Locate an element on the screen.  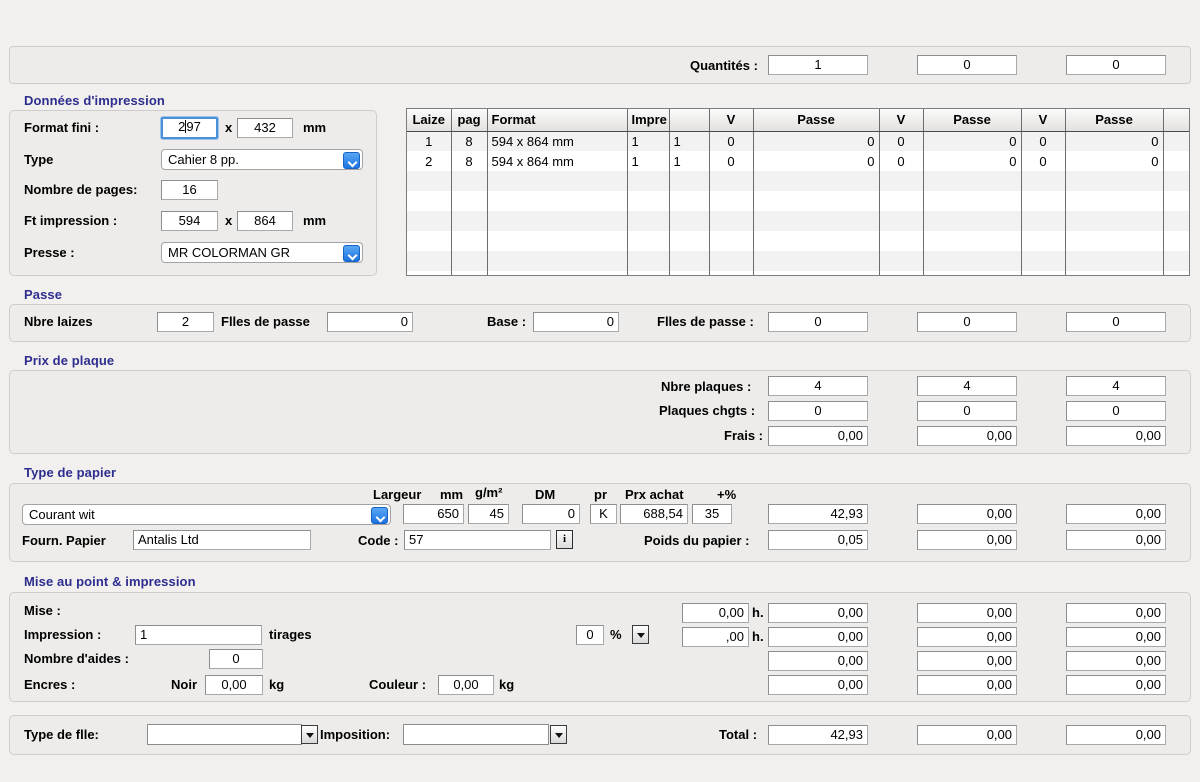
mise-amount-field-r4-c1: 0,00 is located at coordinates (818, 685).